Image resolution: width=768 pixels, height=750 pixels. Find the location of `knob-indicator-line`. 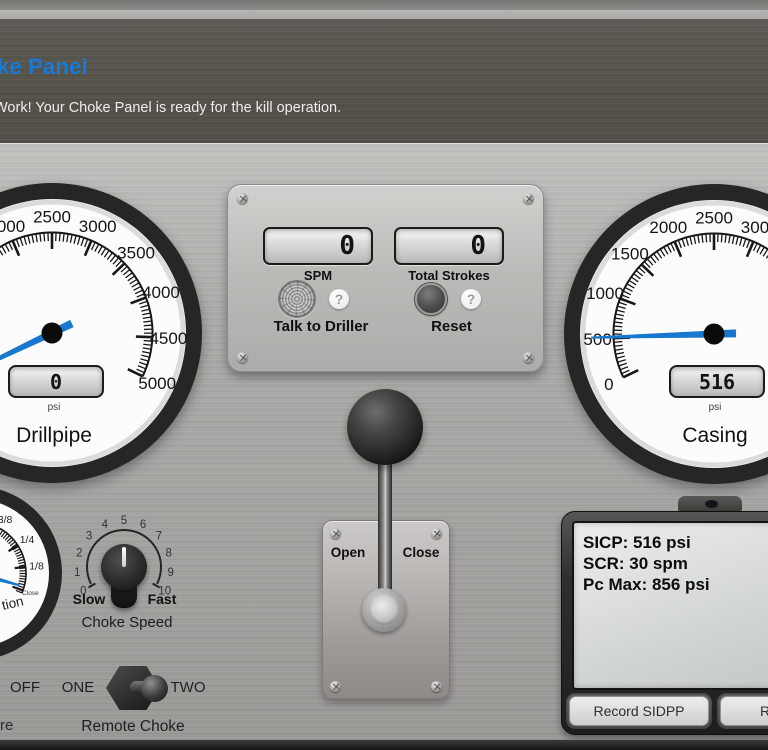

knob-indicator-line is located at coordinates (124, 557).